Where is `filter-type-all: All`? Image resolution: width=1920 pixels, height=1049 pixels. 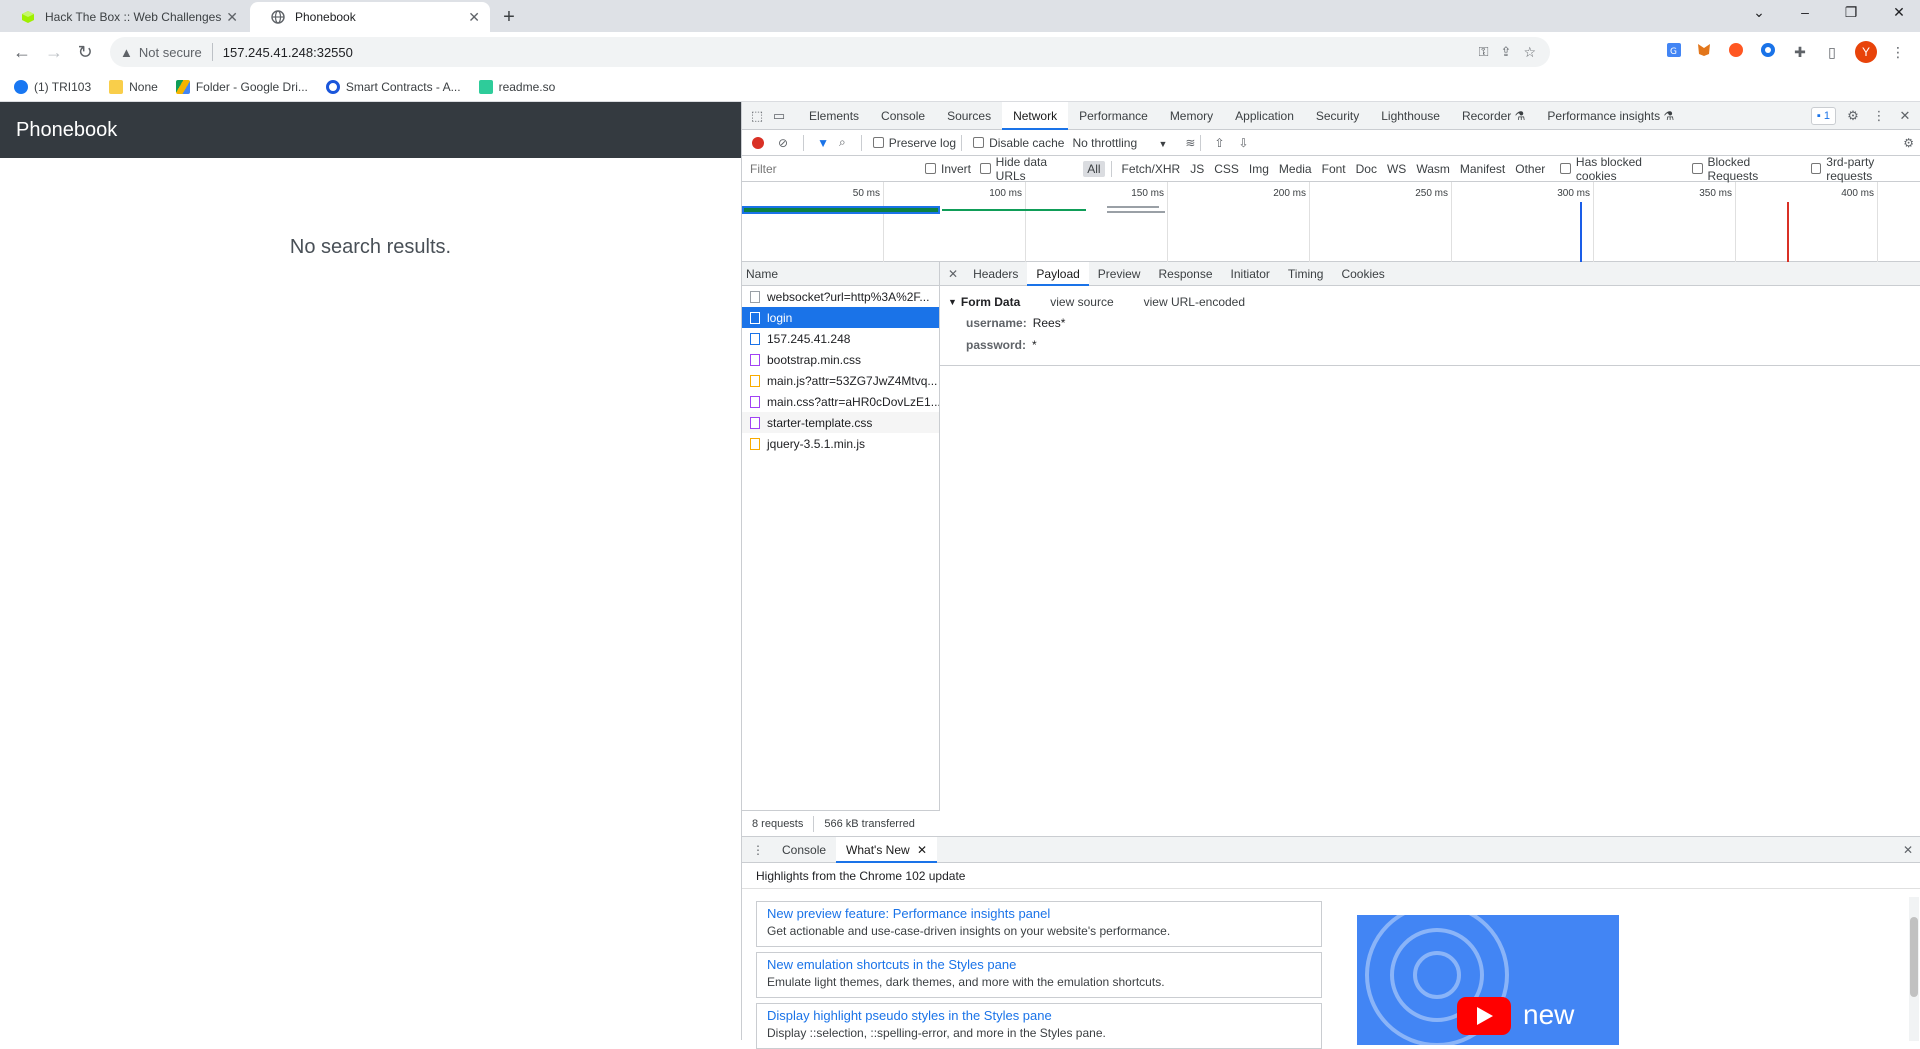
filter-type-all: All is located at coordinates (1094, 168).